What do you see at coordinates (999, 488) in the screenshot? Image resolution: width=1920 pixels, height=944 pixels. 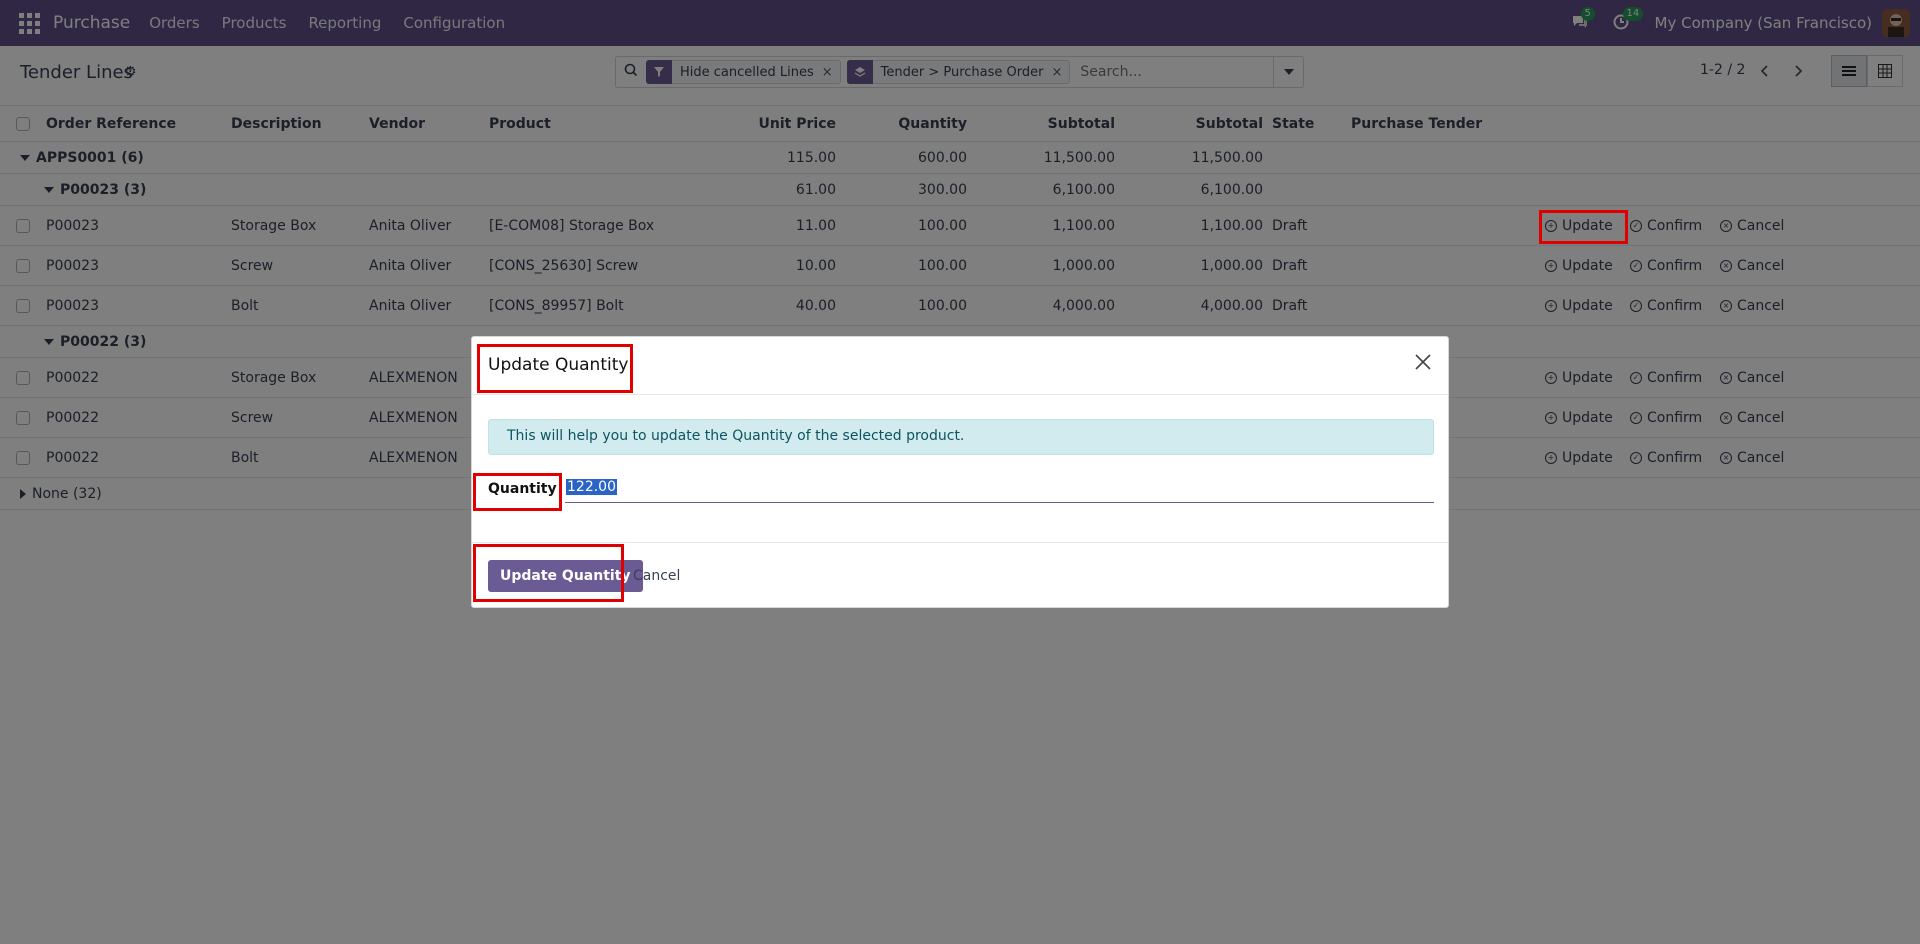 I see `quantity-field: 122.00` at bounding box center [999, 488].